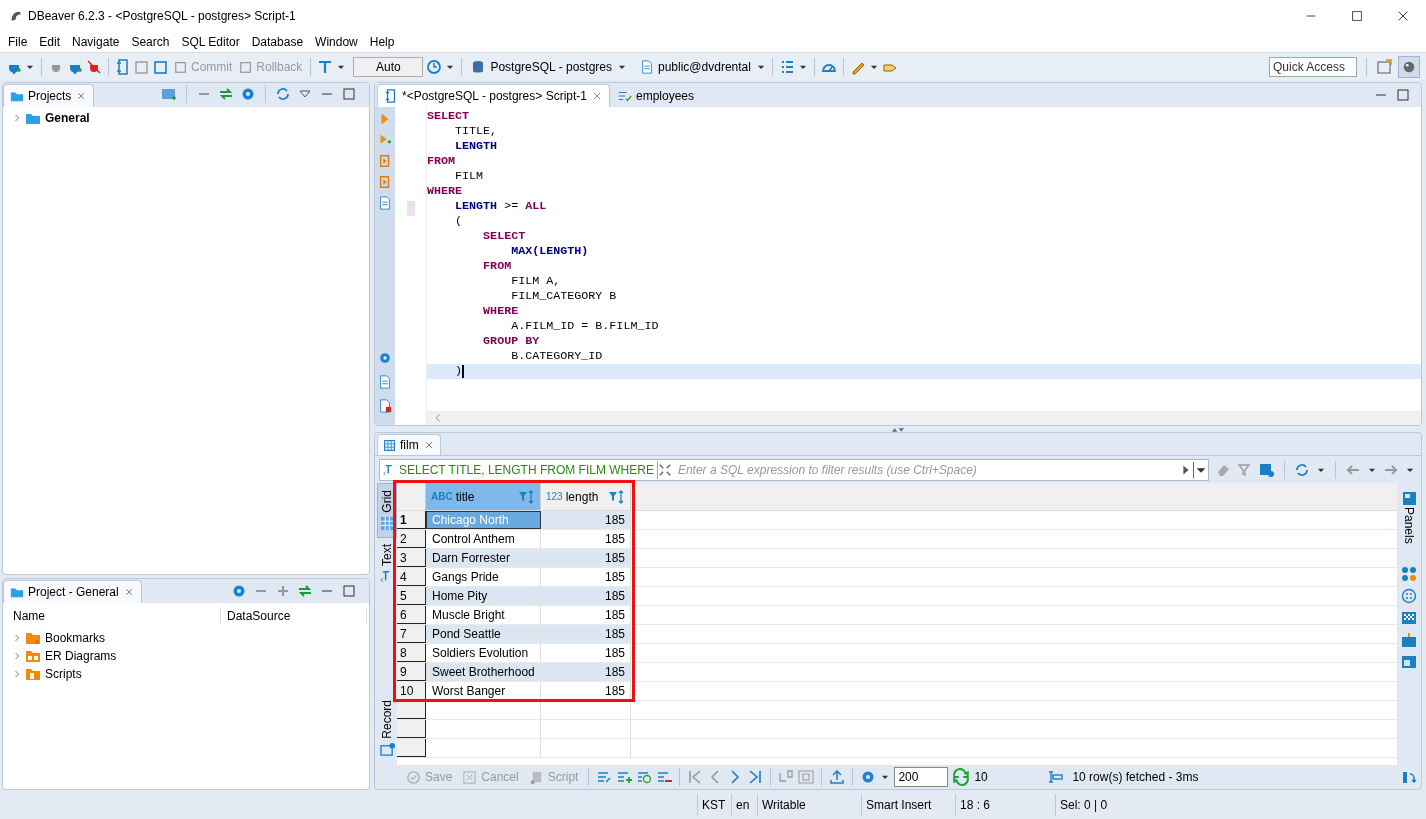 This screenshot has width=1426, height=819. What do you see at coordinates (664, 777) in the screenshot?
I see `delete-row-icon` at bounding box center [664, 777].